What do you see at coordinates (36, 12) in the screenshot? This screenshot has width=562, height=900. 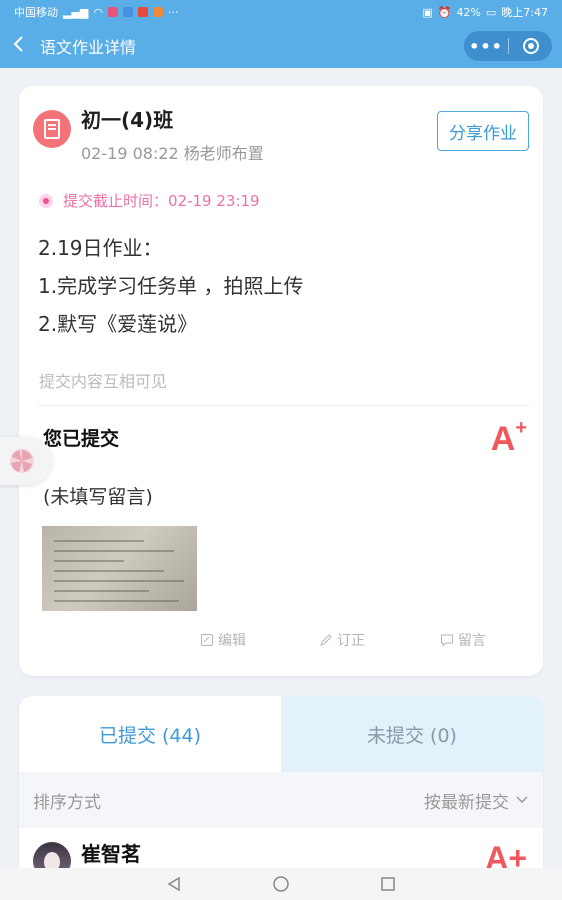 I see `carrier-label: 中国移动` at bounding box center [36, 12].